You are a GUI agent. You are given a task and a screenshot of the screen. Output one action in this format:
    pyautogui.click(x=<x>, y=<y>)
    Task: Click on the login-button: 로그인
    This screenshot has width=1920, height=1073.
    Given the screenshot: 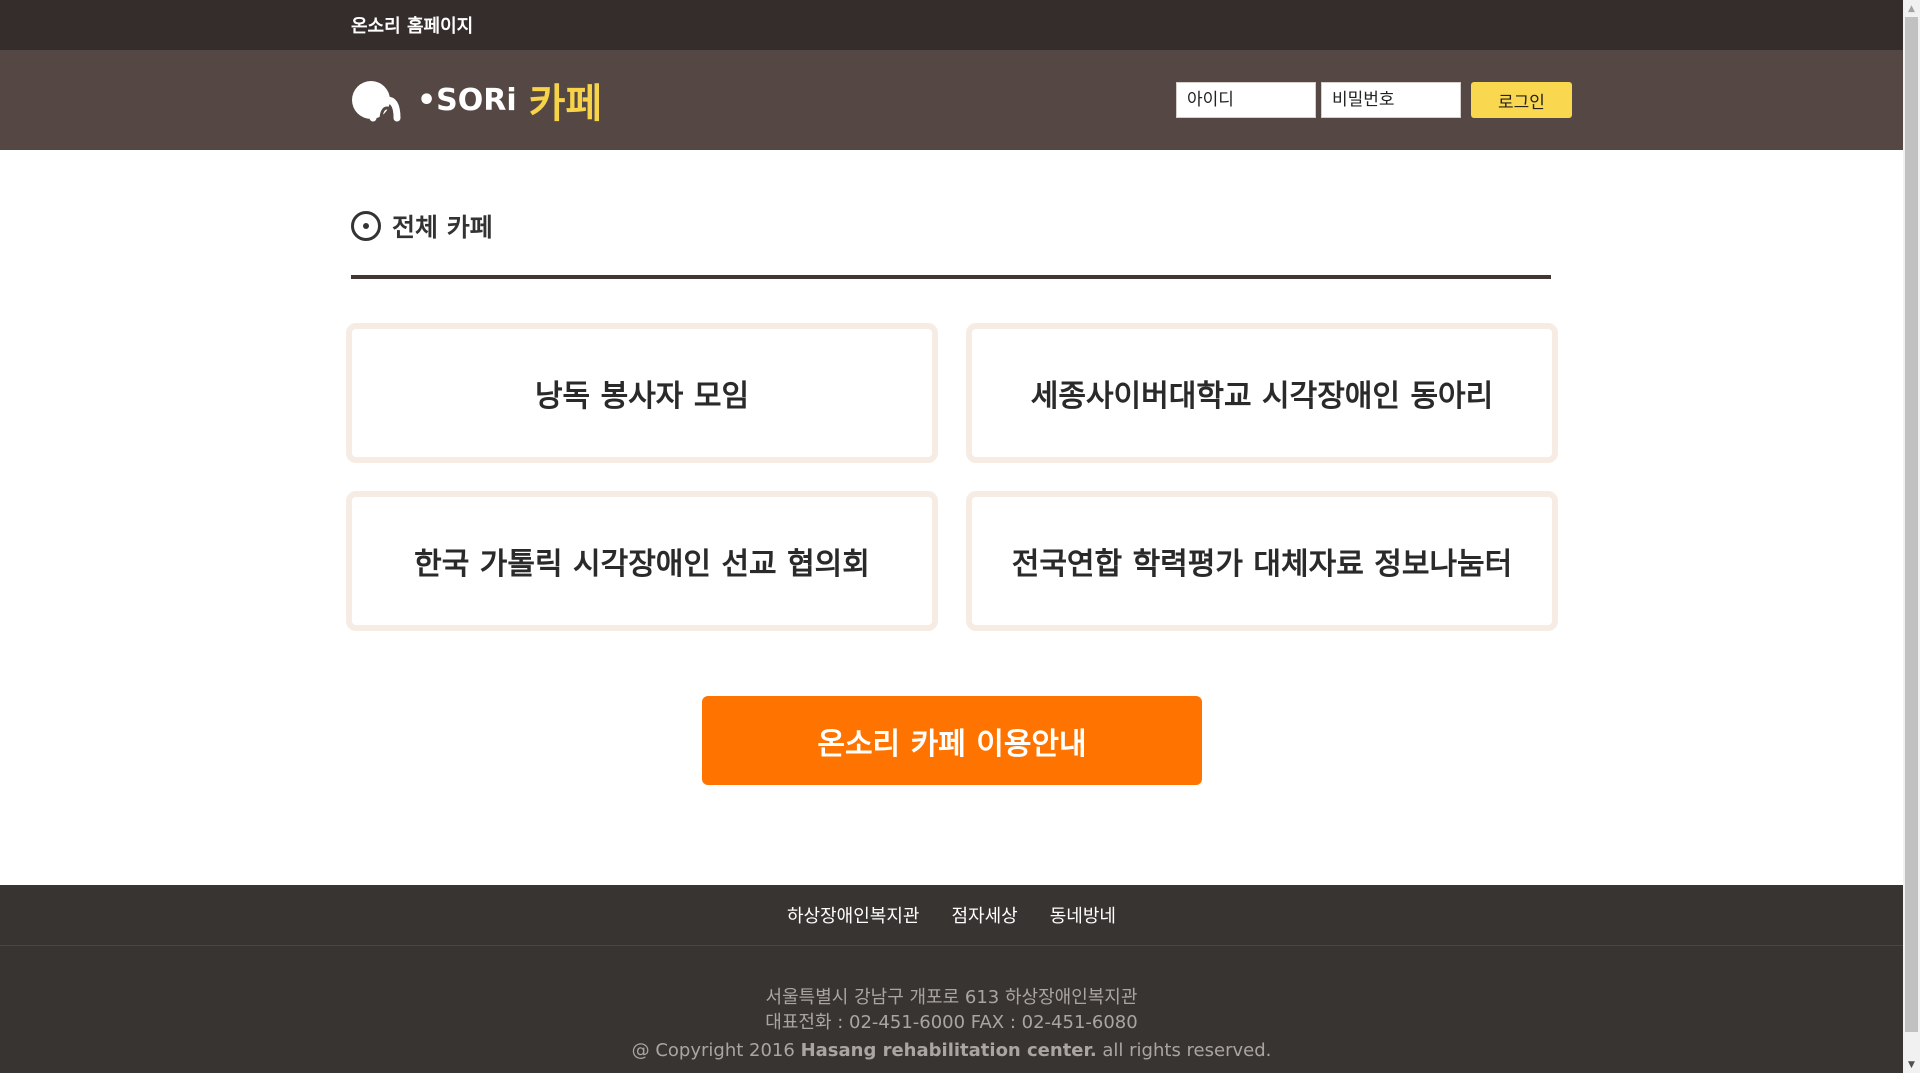 What is the action you would take?
    pyautogui.click(x=1521, y=100)
    